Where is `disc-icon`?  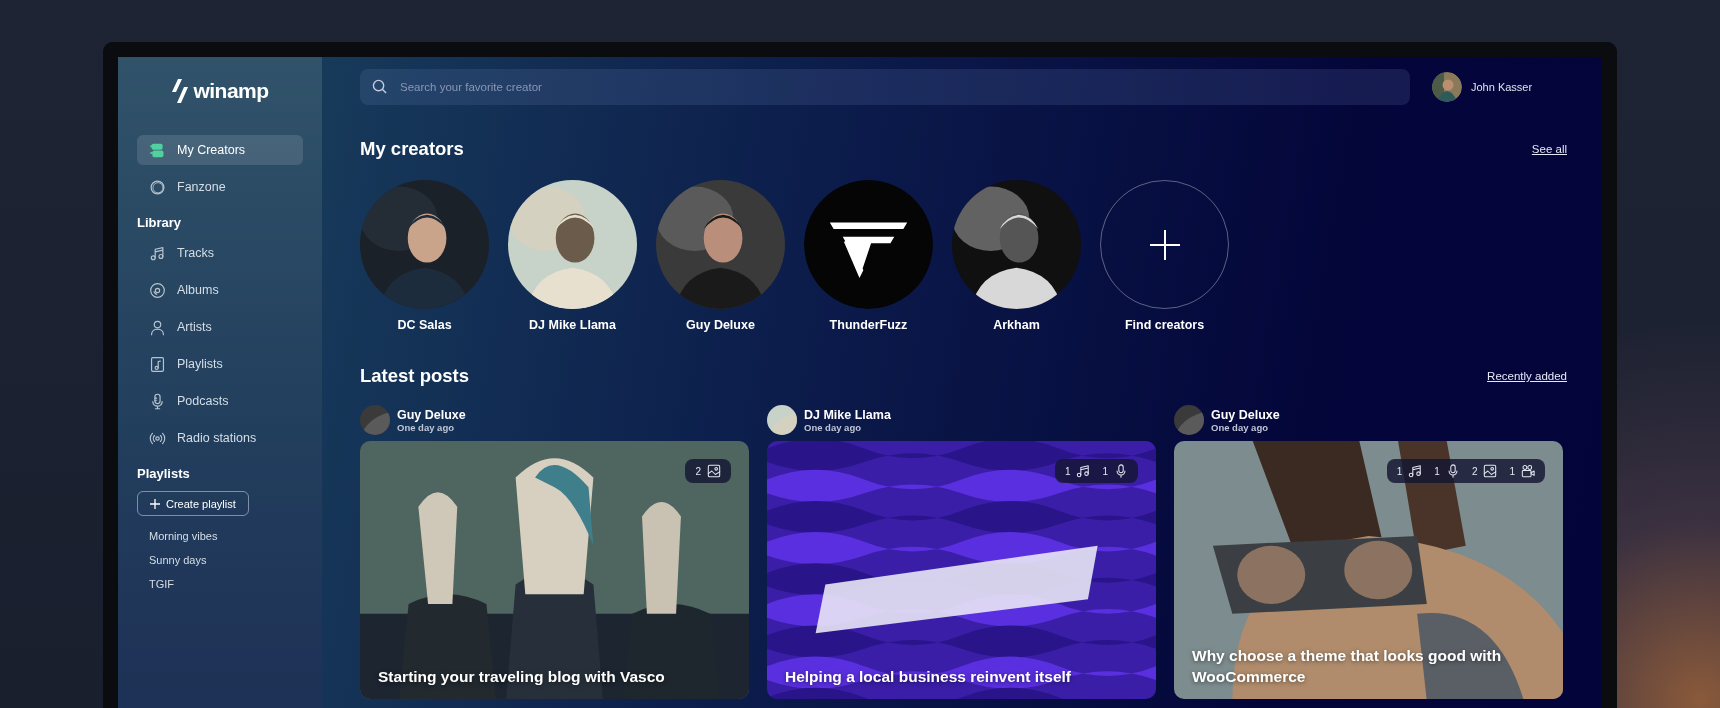
disc-icon is located at coordinates (157, 290).